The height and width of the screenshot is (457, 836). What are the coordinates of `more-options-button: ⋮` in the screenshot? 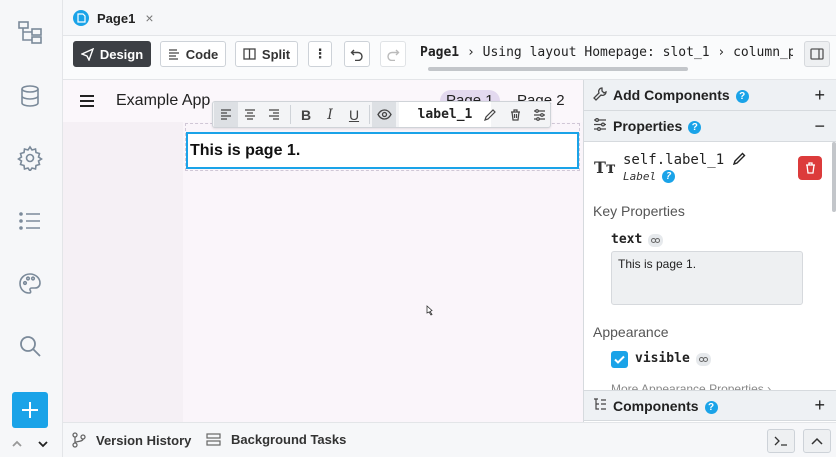 It's located at (320, 54).